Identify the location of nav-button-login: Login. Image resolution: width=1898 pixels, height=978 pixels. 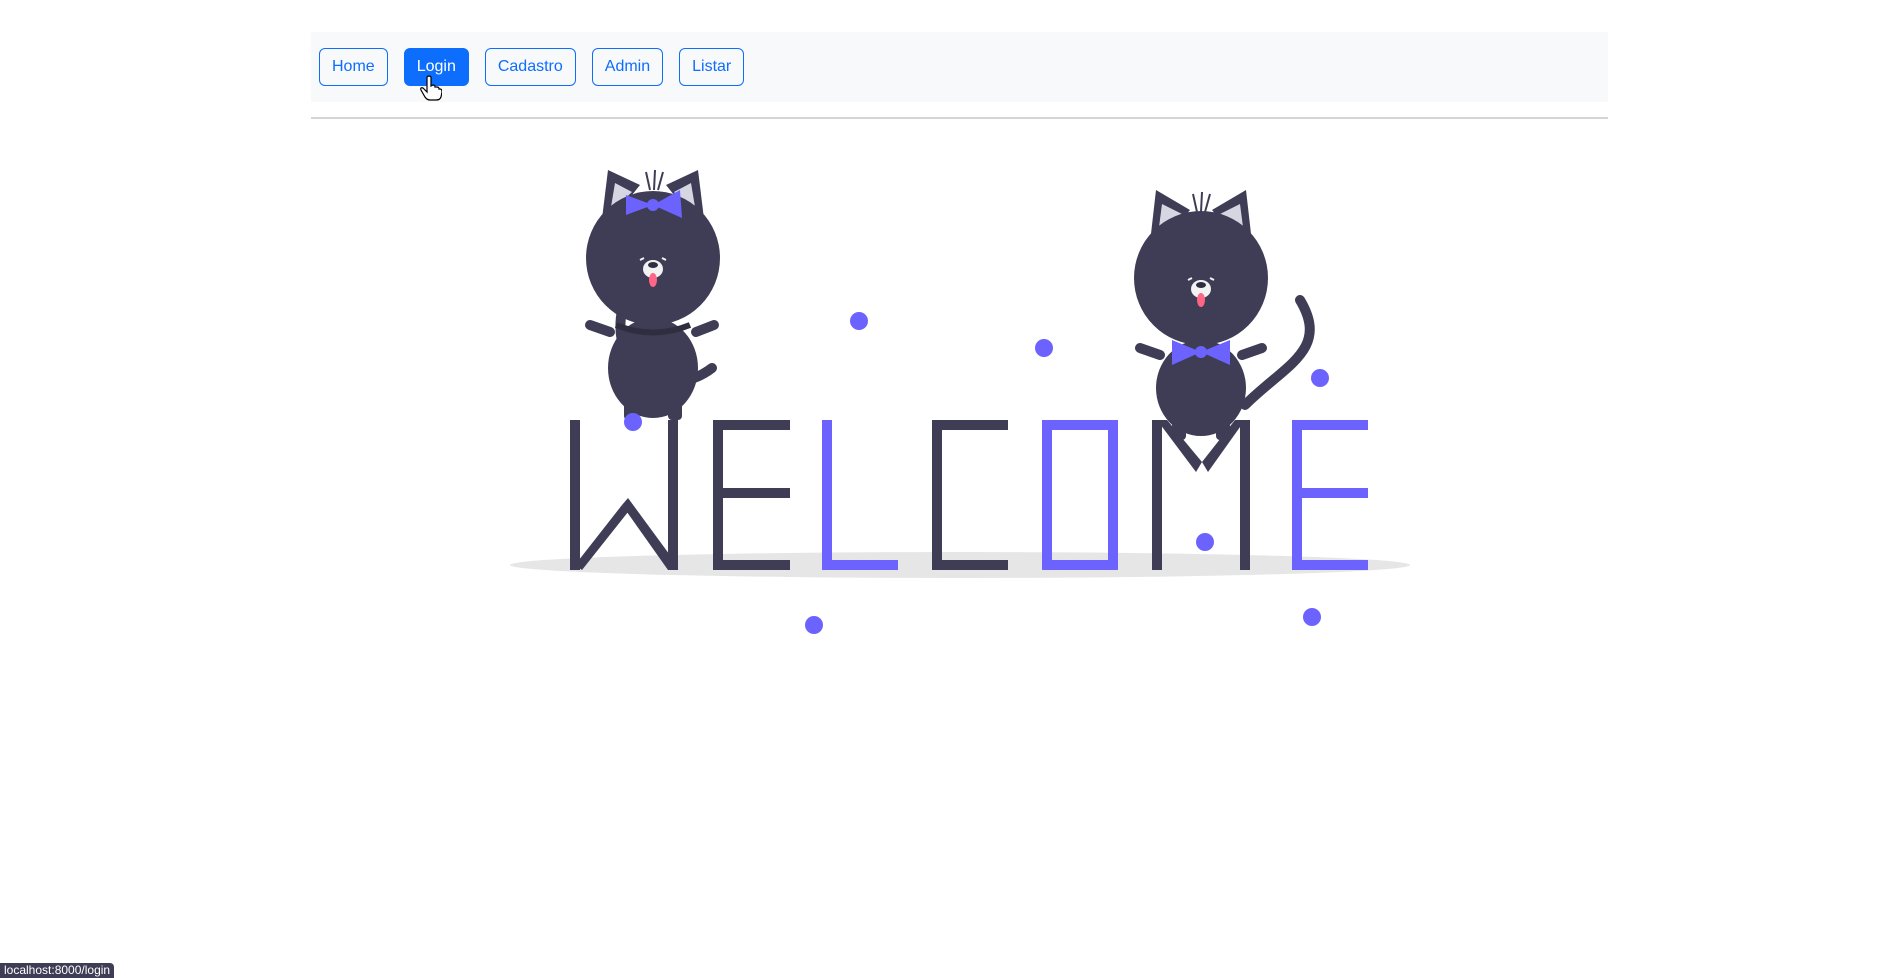
(436, 67).